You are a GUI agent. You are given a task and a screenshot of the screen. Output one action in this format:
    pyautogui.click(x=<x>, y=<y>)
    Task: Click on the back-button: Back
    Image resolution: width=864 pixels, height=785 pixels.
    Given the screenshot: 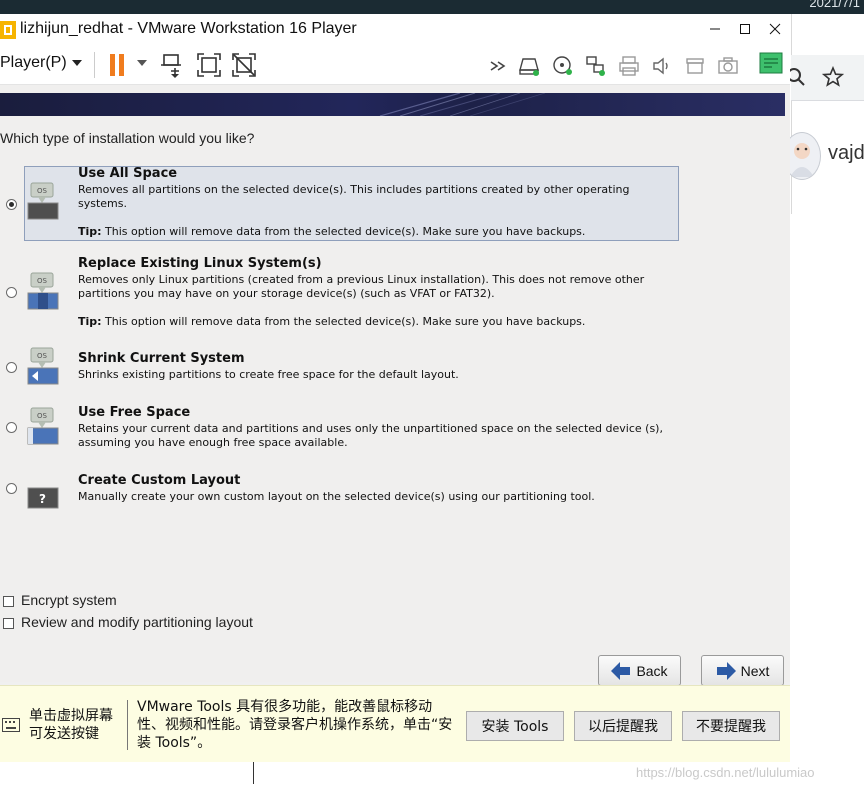 What is the action you would take?
    pyautogui.click(x=639, y=670)
    